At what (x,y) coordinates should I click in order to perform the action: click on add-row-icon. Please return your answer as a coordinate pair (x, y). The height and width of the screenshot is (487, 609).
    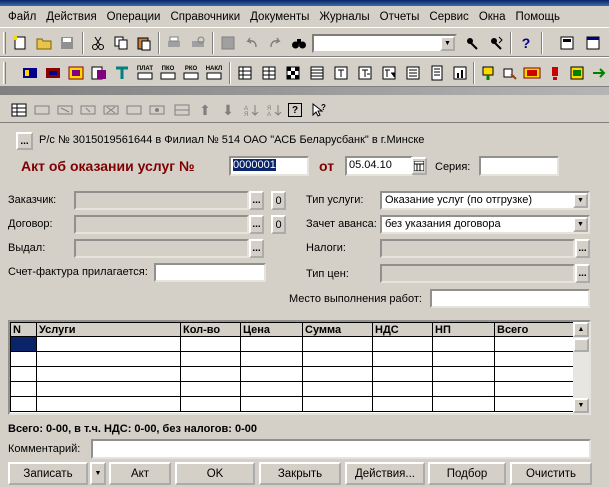
    Looking at the image, I should click on (42, 110).